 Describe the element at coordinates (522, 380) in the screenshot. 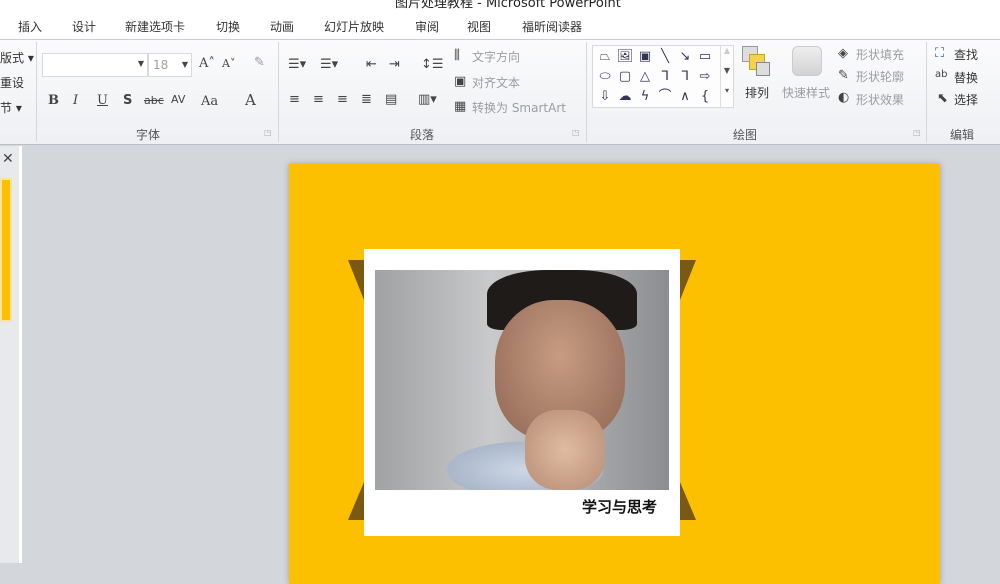

I see `portrait-photo` at that location.